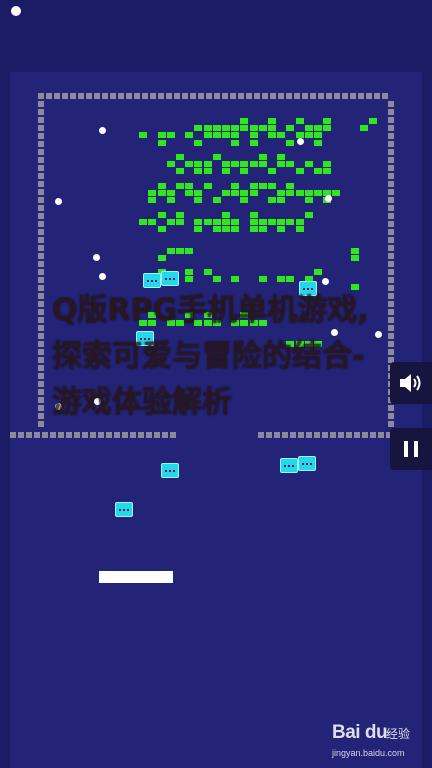  What do you see at coordinates (368, 753) in the screenshot?
I see `watermark-url: jingyan.baidu.com` at bounding box center [368, 753].